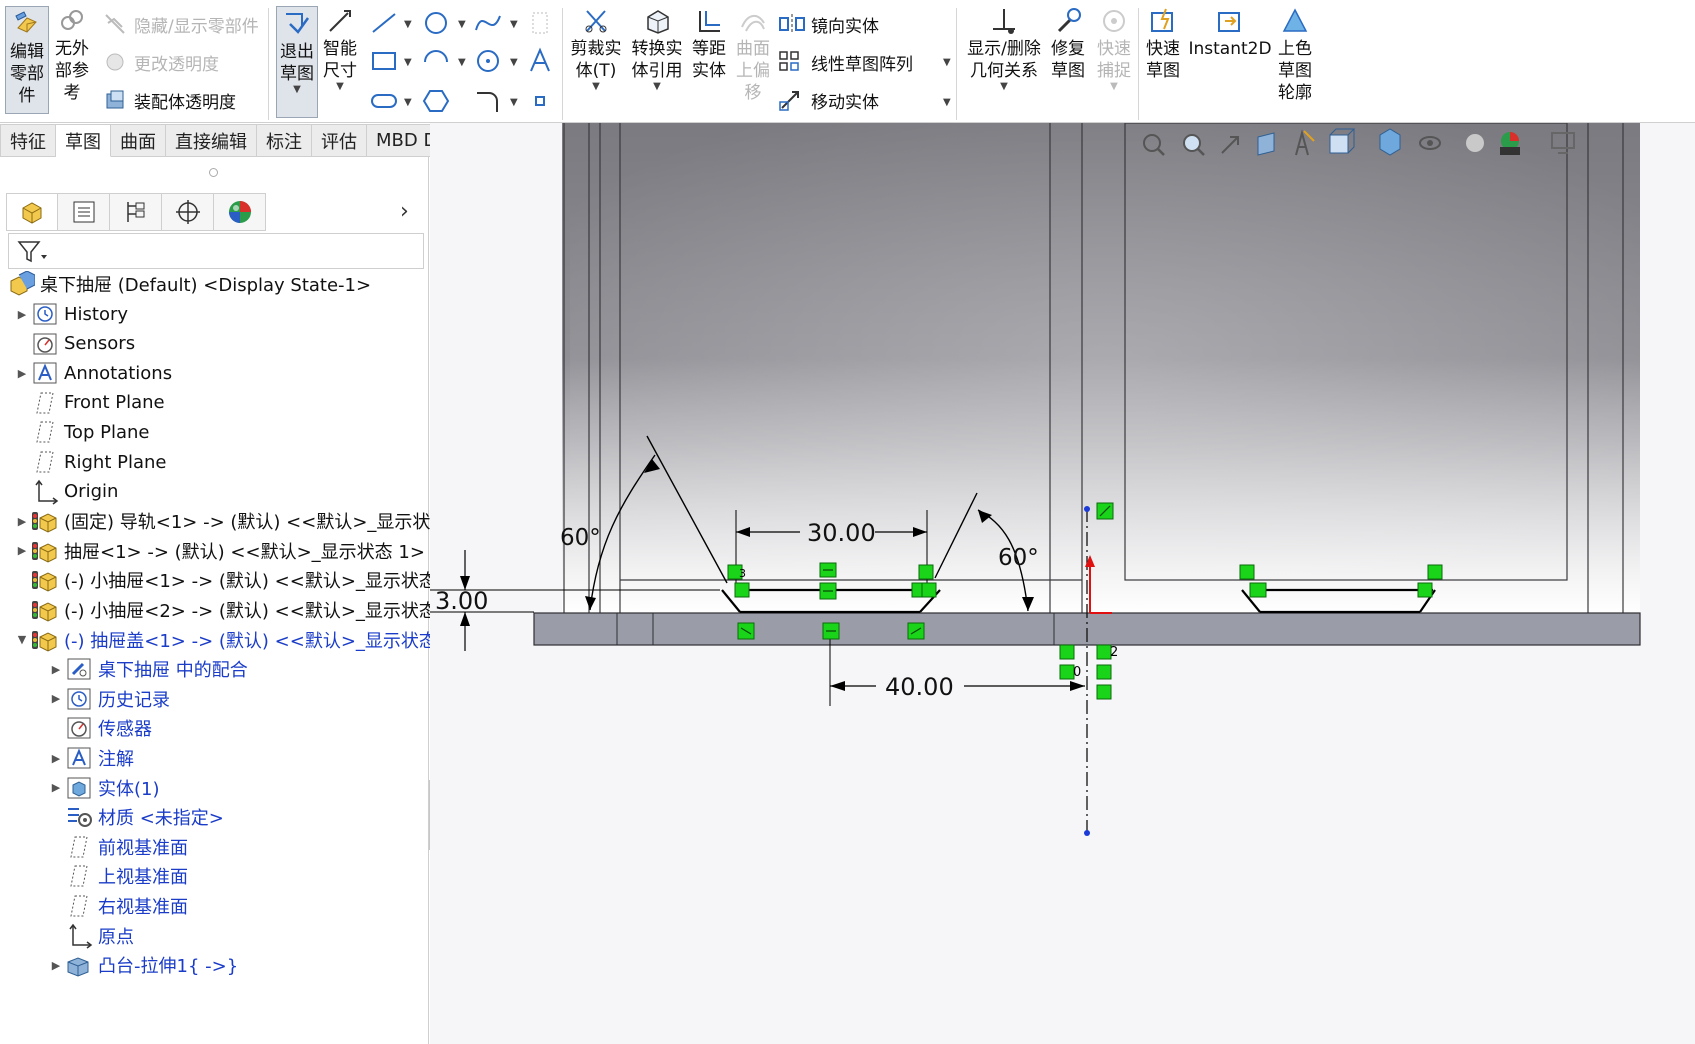 This screenshot has width=1695, height=1044. I want to click on tree-item: 上视基准面, so click(118, 876).